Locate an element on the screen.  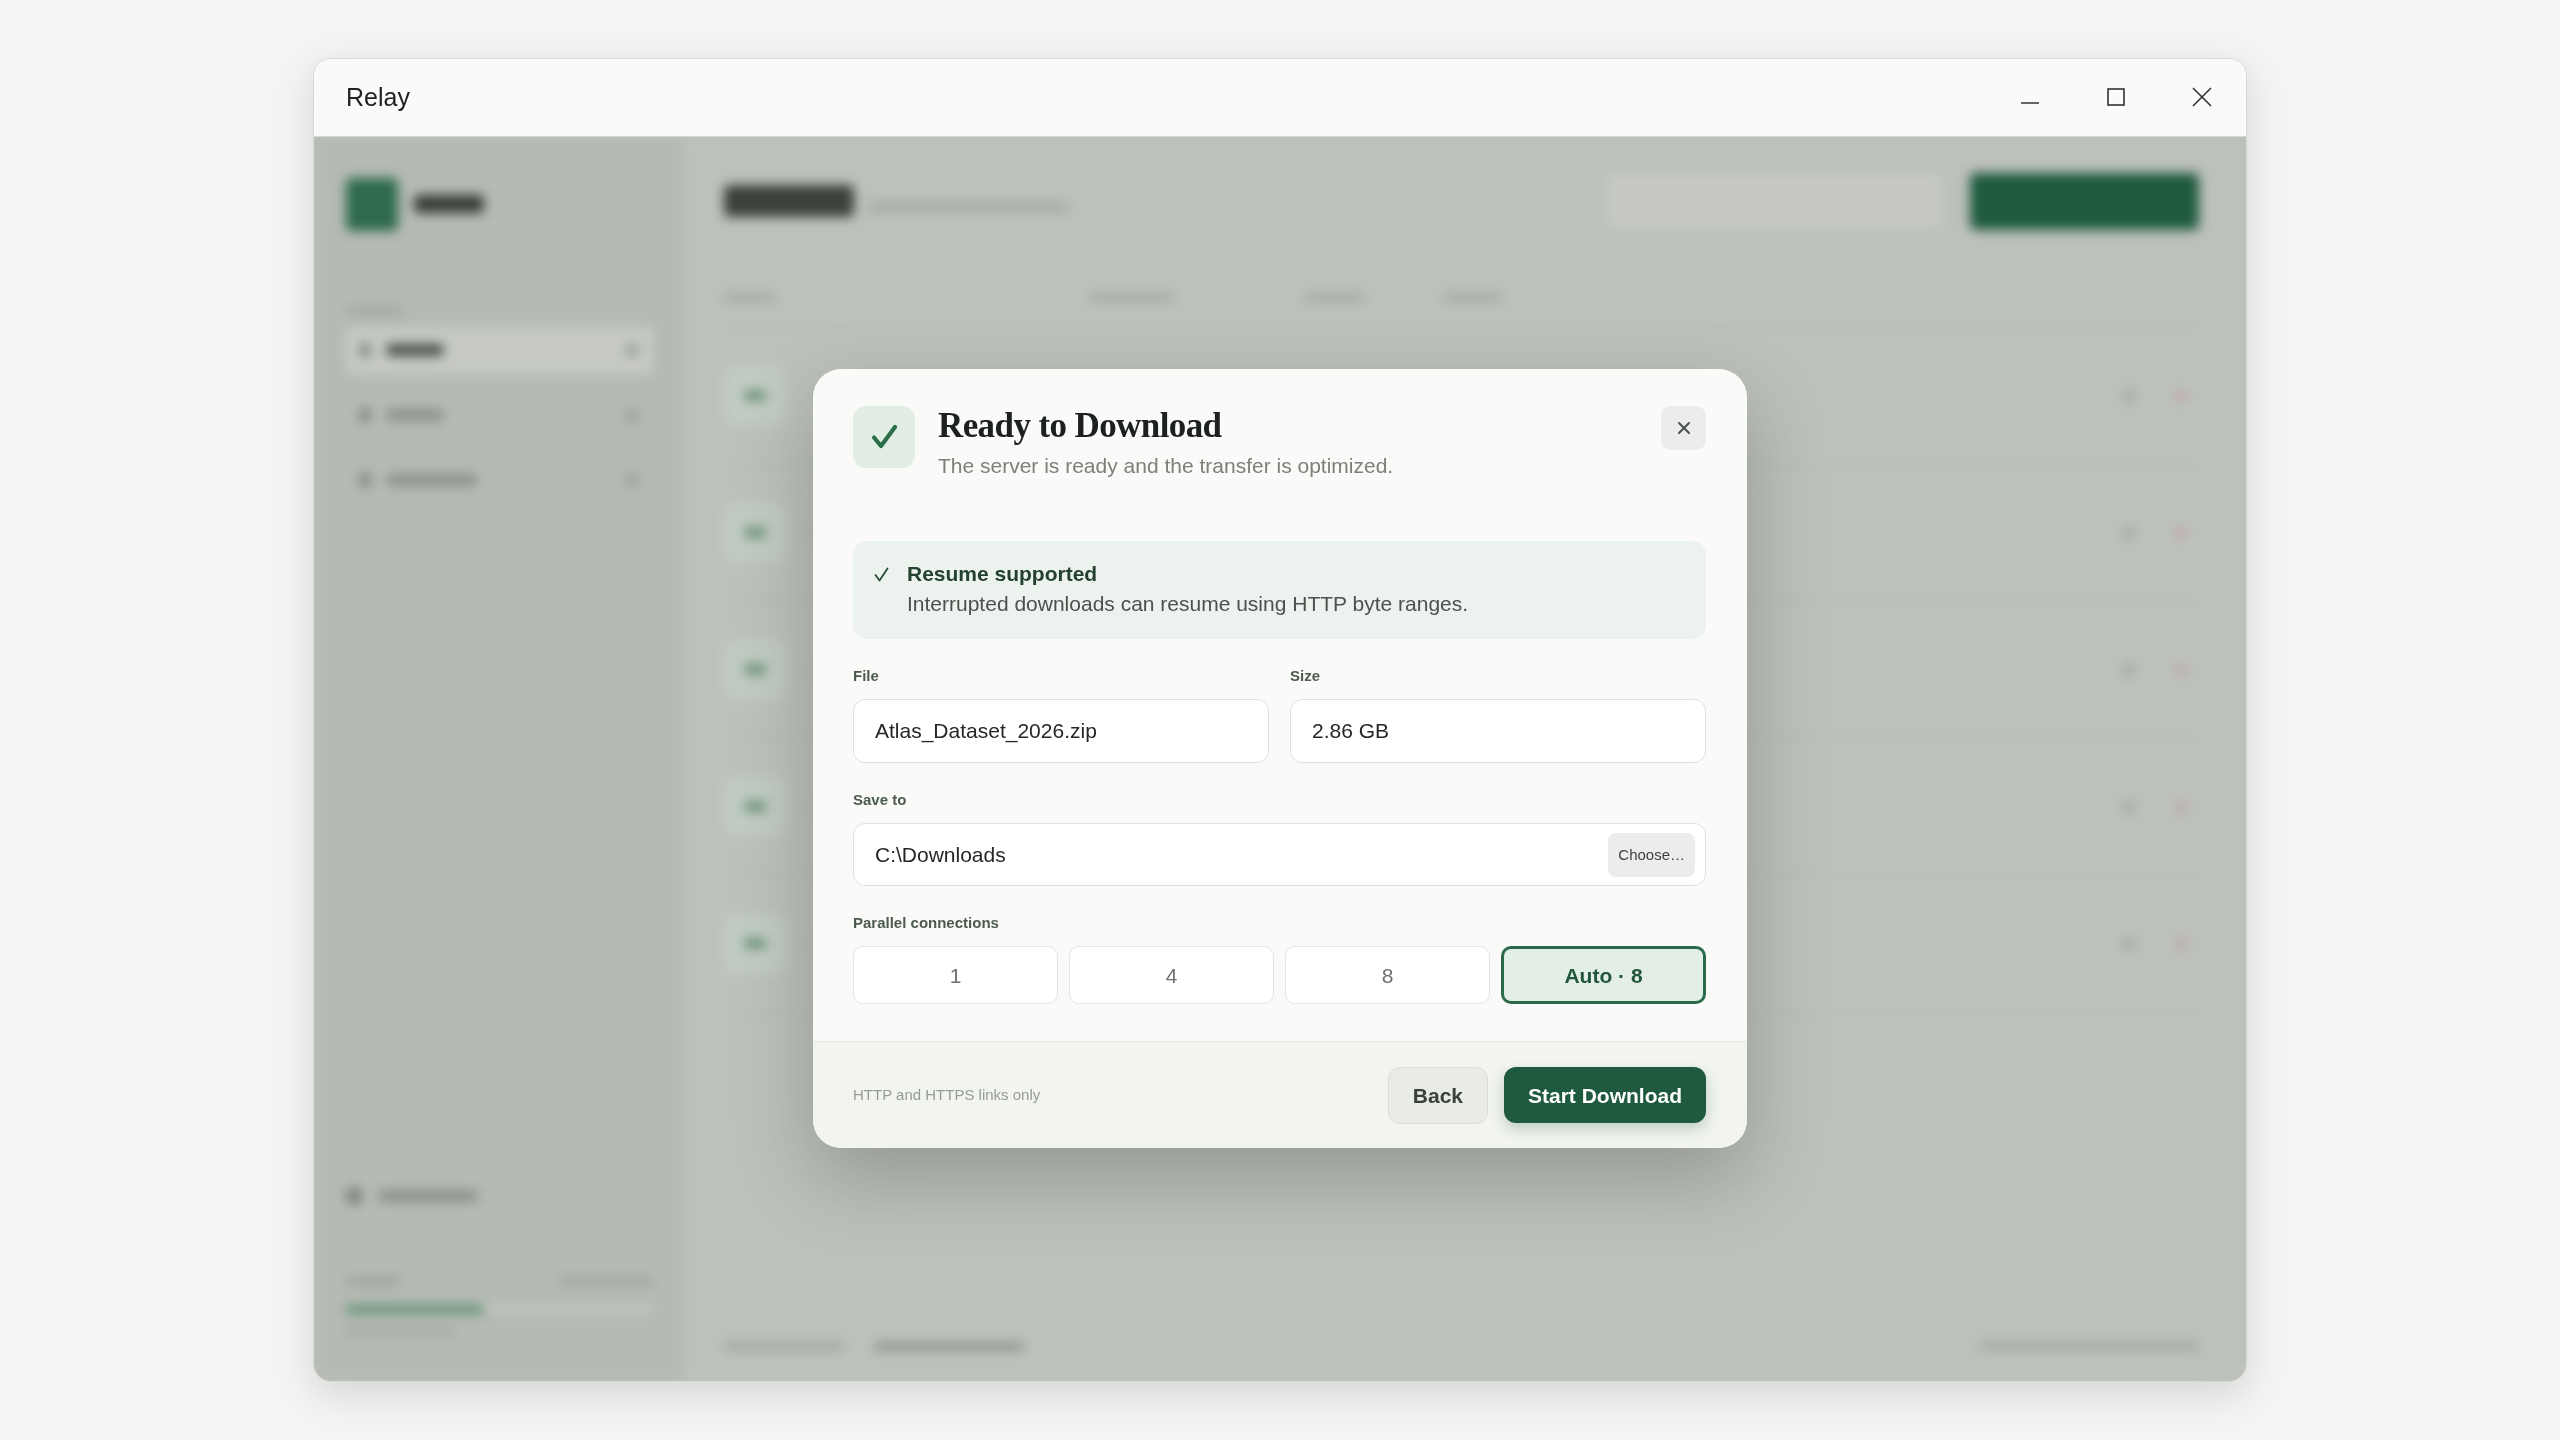
notice-title: Resume supported is located at coordinates (1003, 574).